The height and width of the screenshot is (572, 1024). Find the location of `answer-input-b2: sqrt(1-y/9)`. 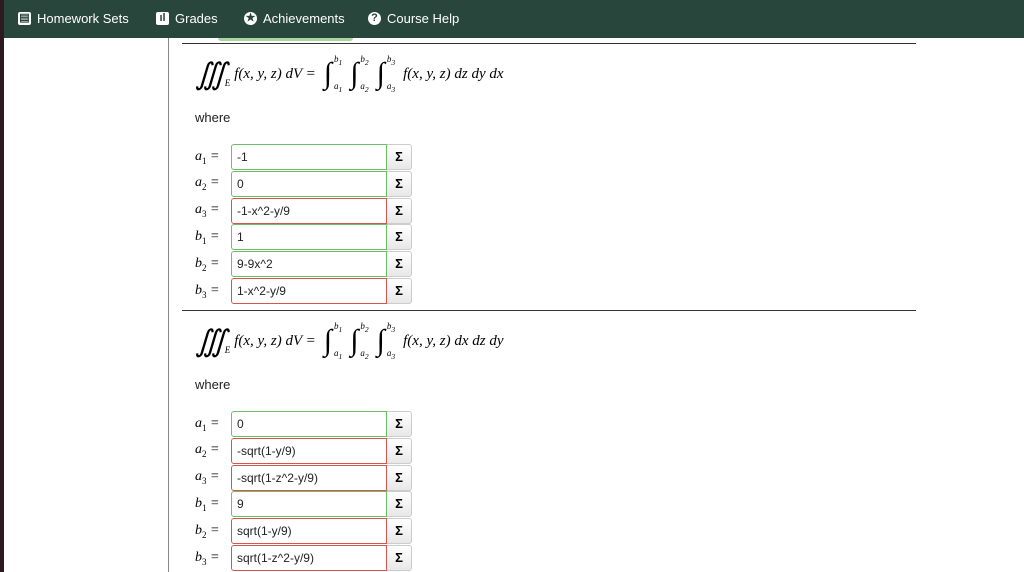

answer-input-b2: sqrt(1-y/9) is located at coordinates (309, 531).